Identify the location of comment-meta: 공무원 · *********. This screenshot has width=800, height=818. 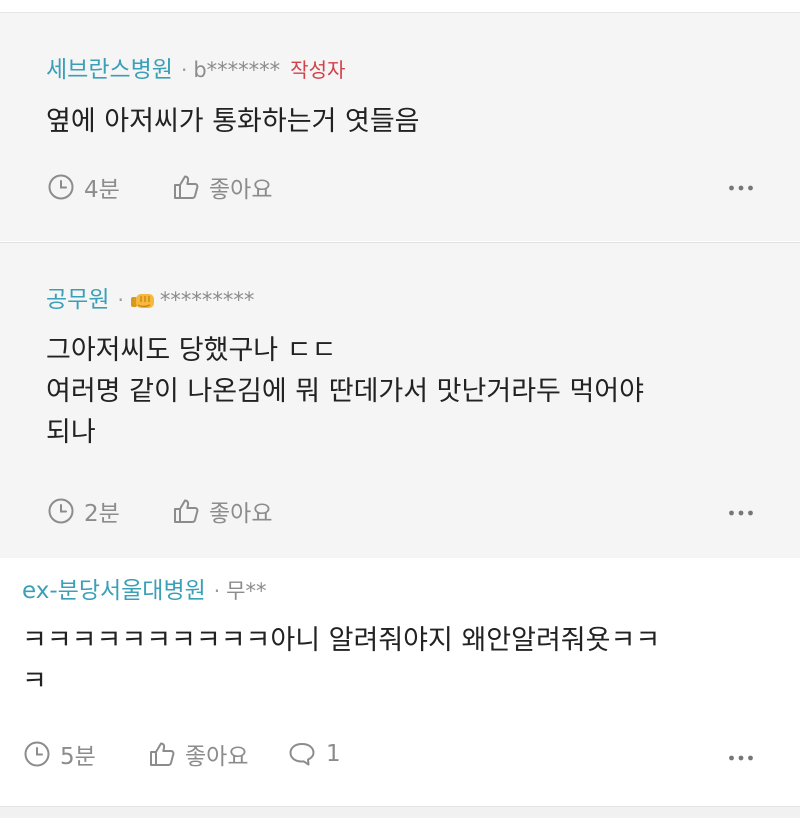
(150, 300).